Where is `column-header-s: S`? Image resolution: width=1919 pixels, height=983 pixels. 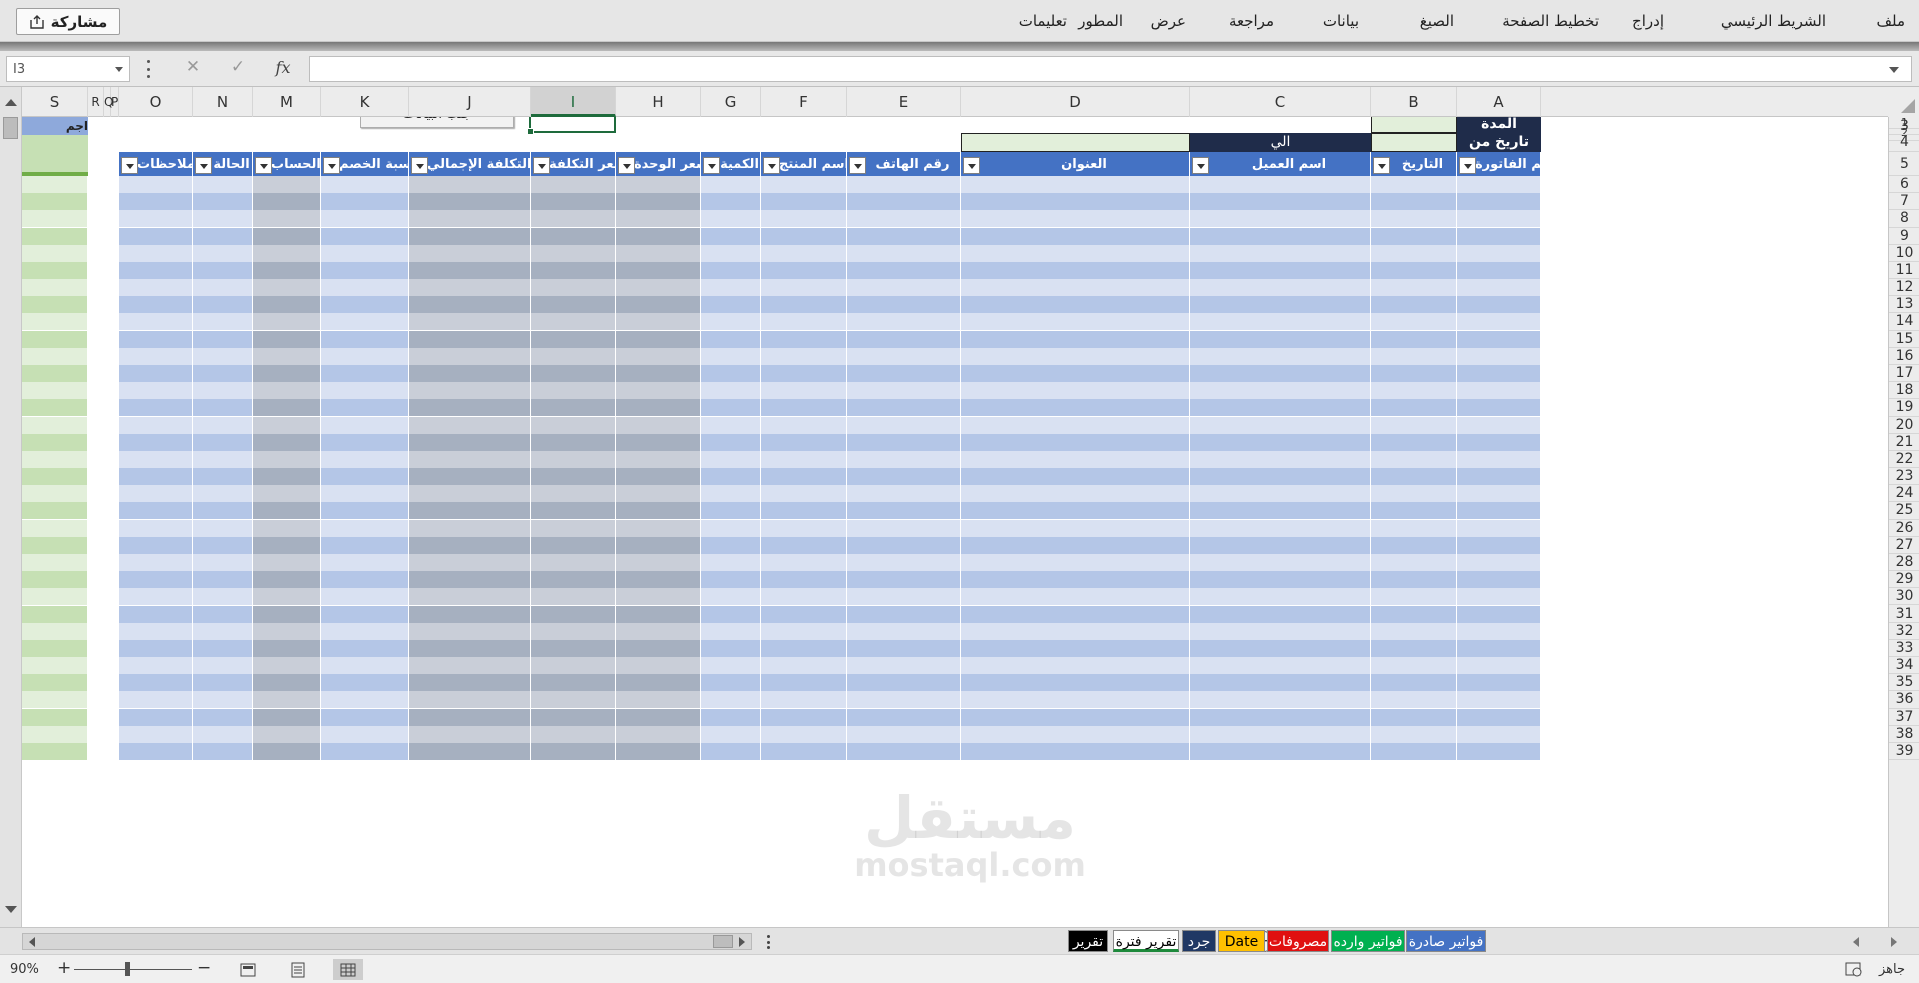 column-header-s: S is located at coordinates (55, 102).